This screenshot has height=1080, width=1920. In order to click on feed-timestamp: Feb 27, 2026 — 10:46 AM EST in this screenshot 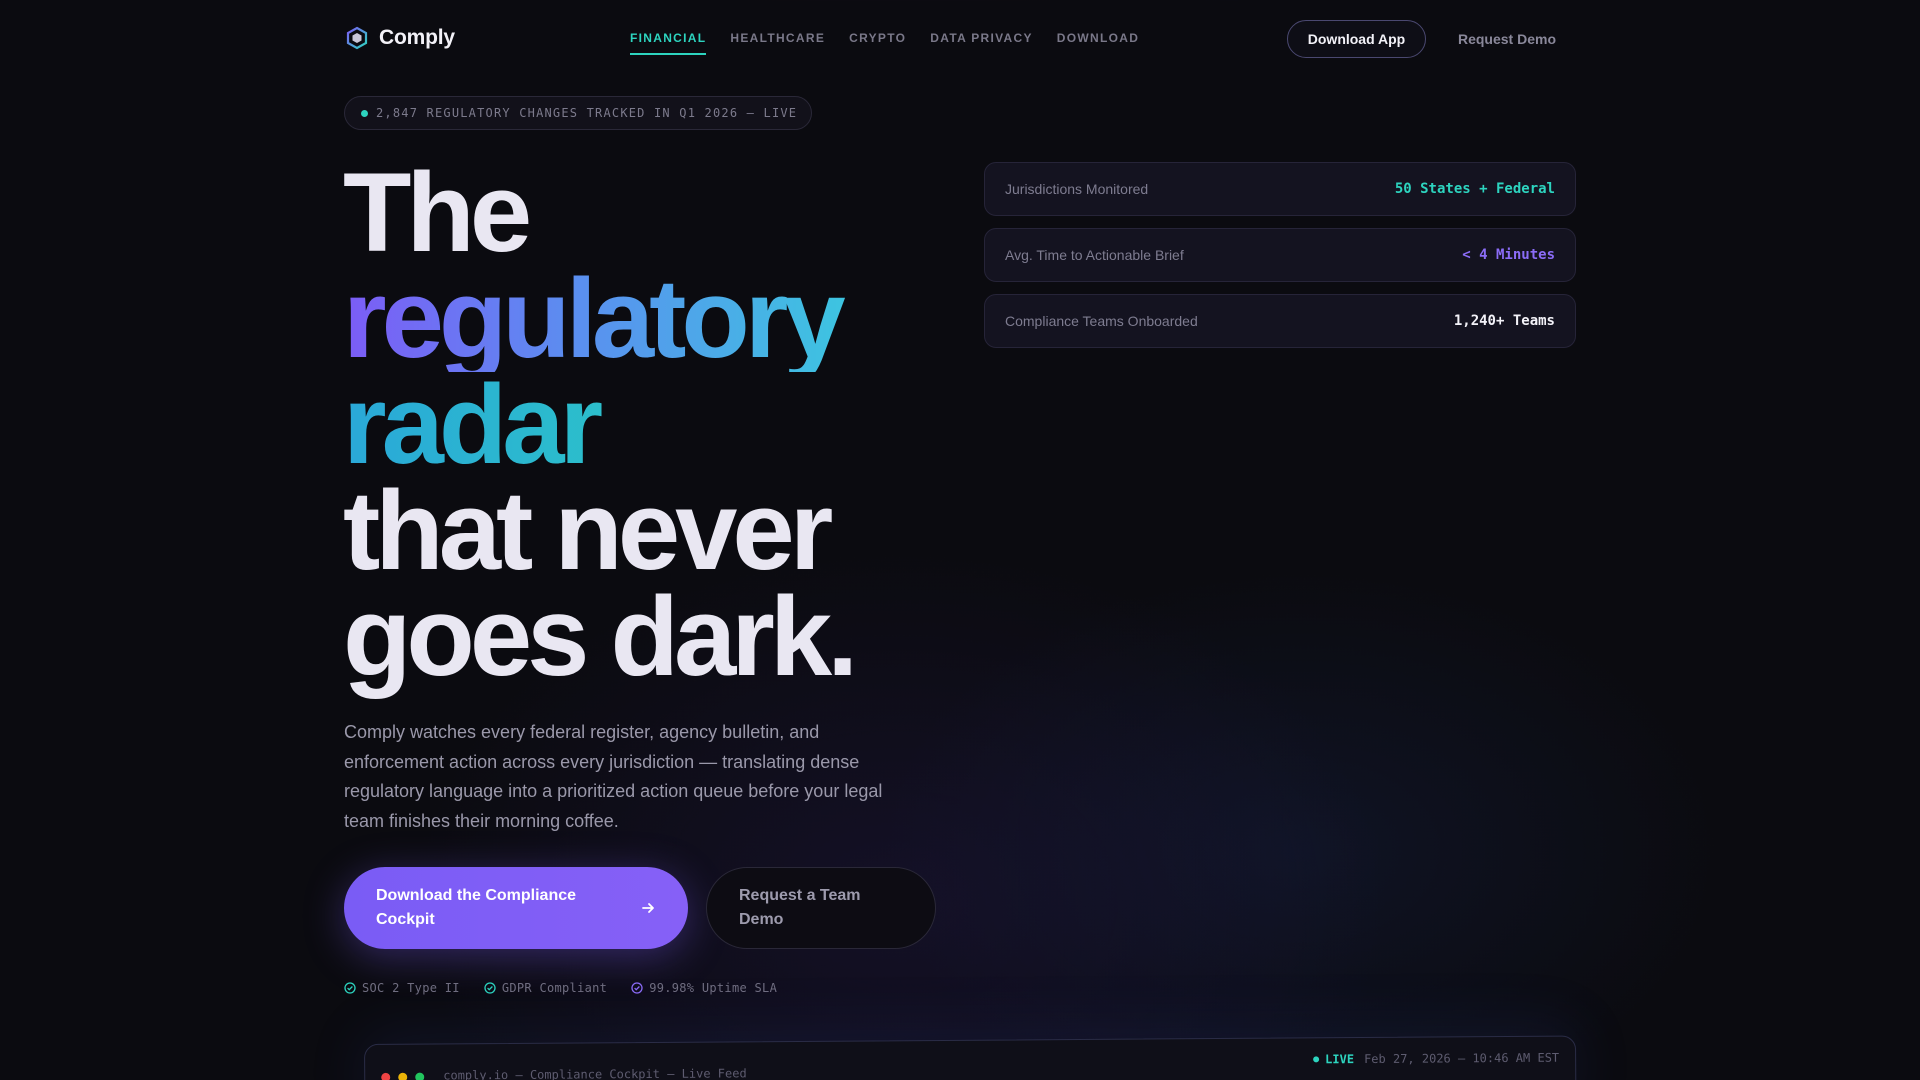, I will do `click(1462, 1058)`.